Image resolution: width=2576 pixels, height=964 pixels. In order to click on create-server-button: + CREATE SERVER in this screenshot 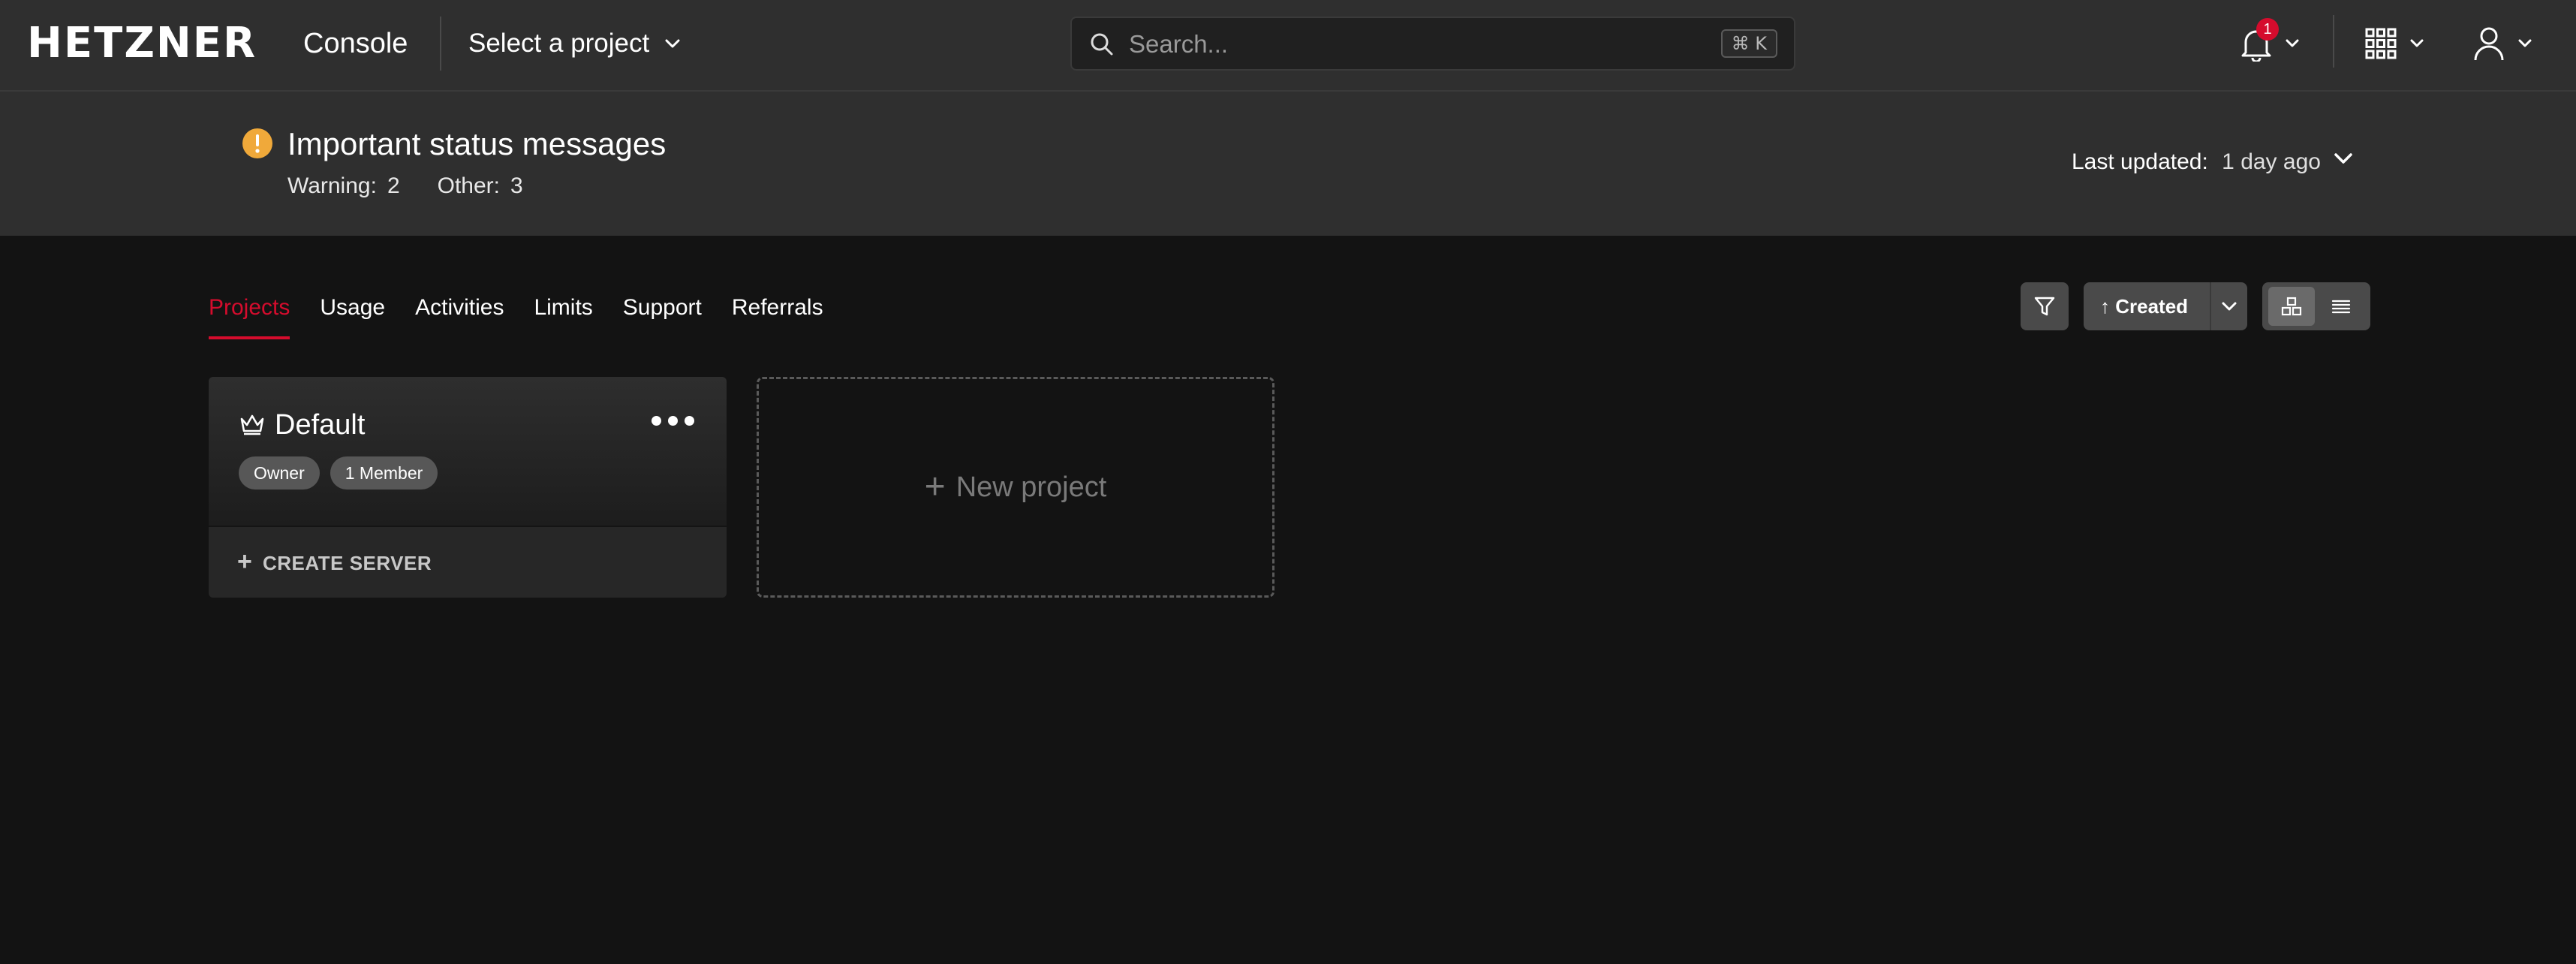, I will do `click(468, 562)`.